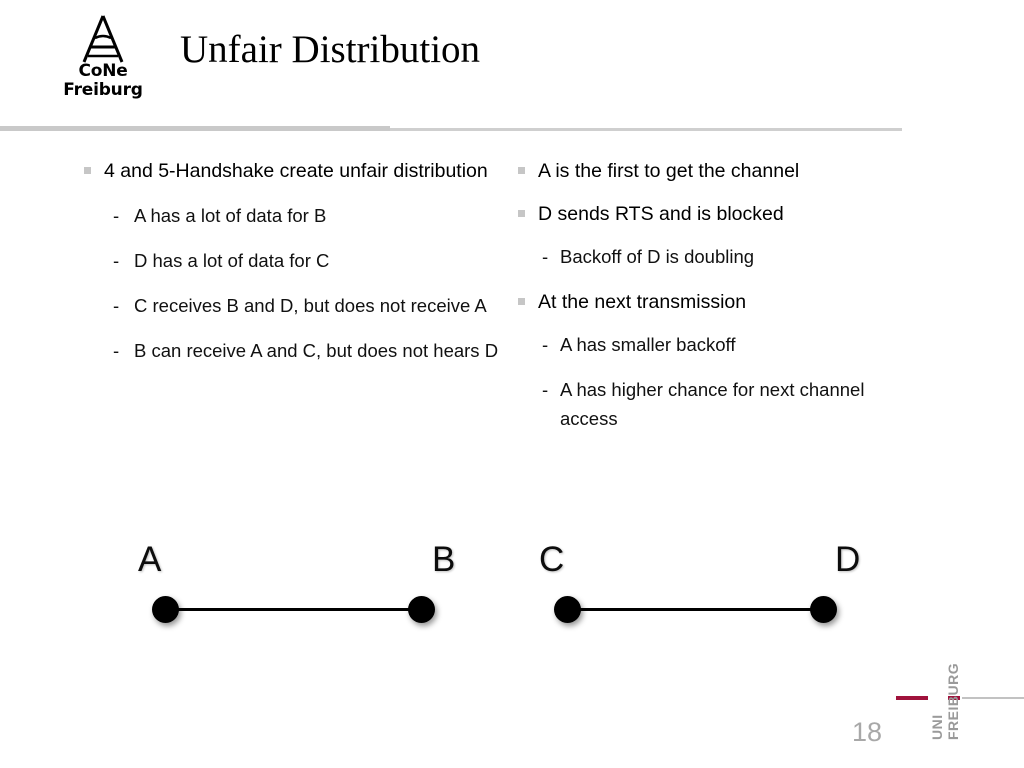  I want to click on page-number: 18, so click(866, 732).